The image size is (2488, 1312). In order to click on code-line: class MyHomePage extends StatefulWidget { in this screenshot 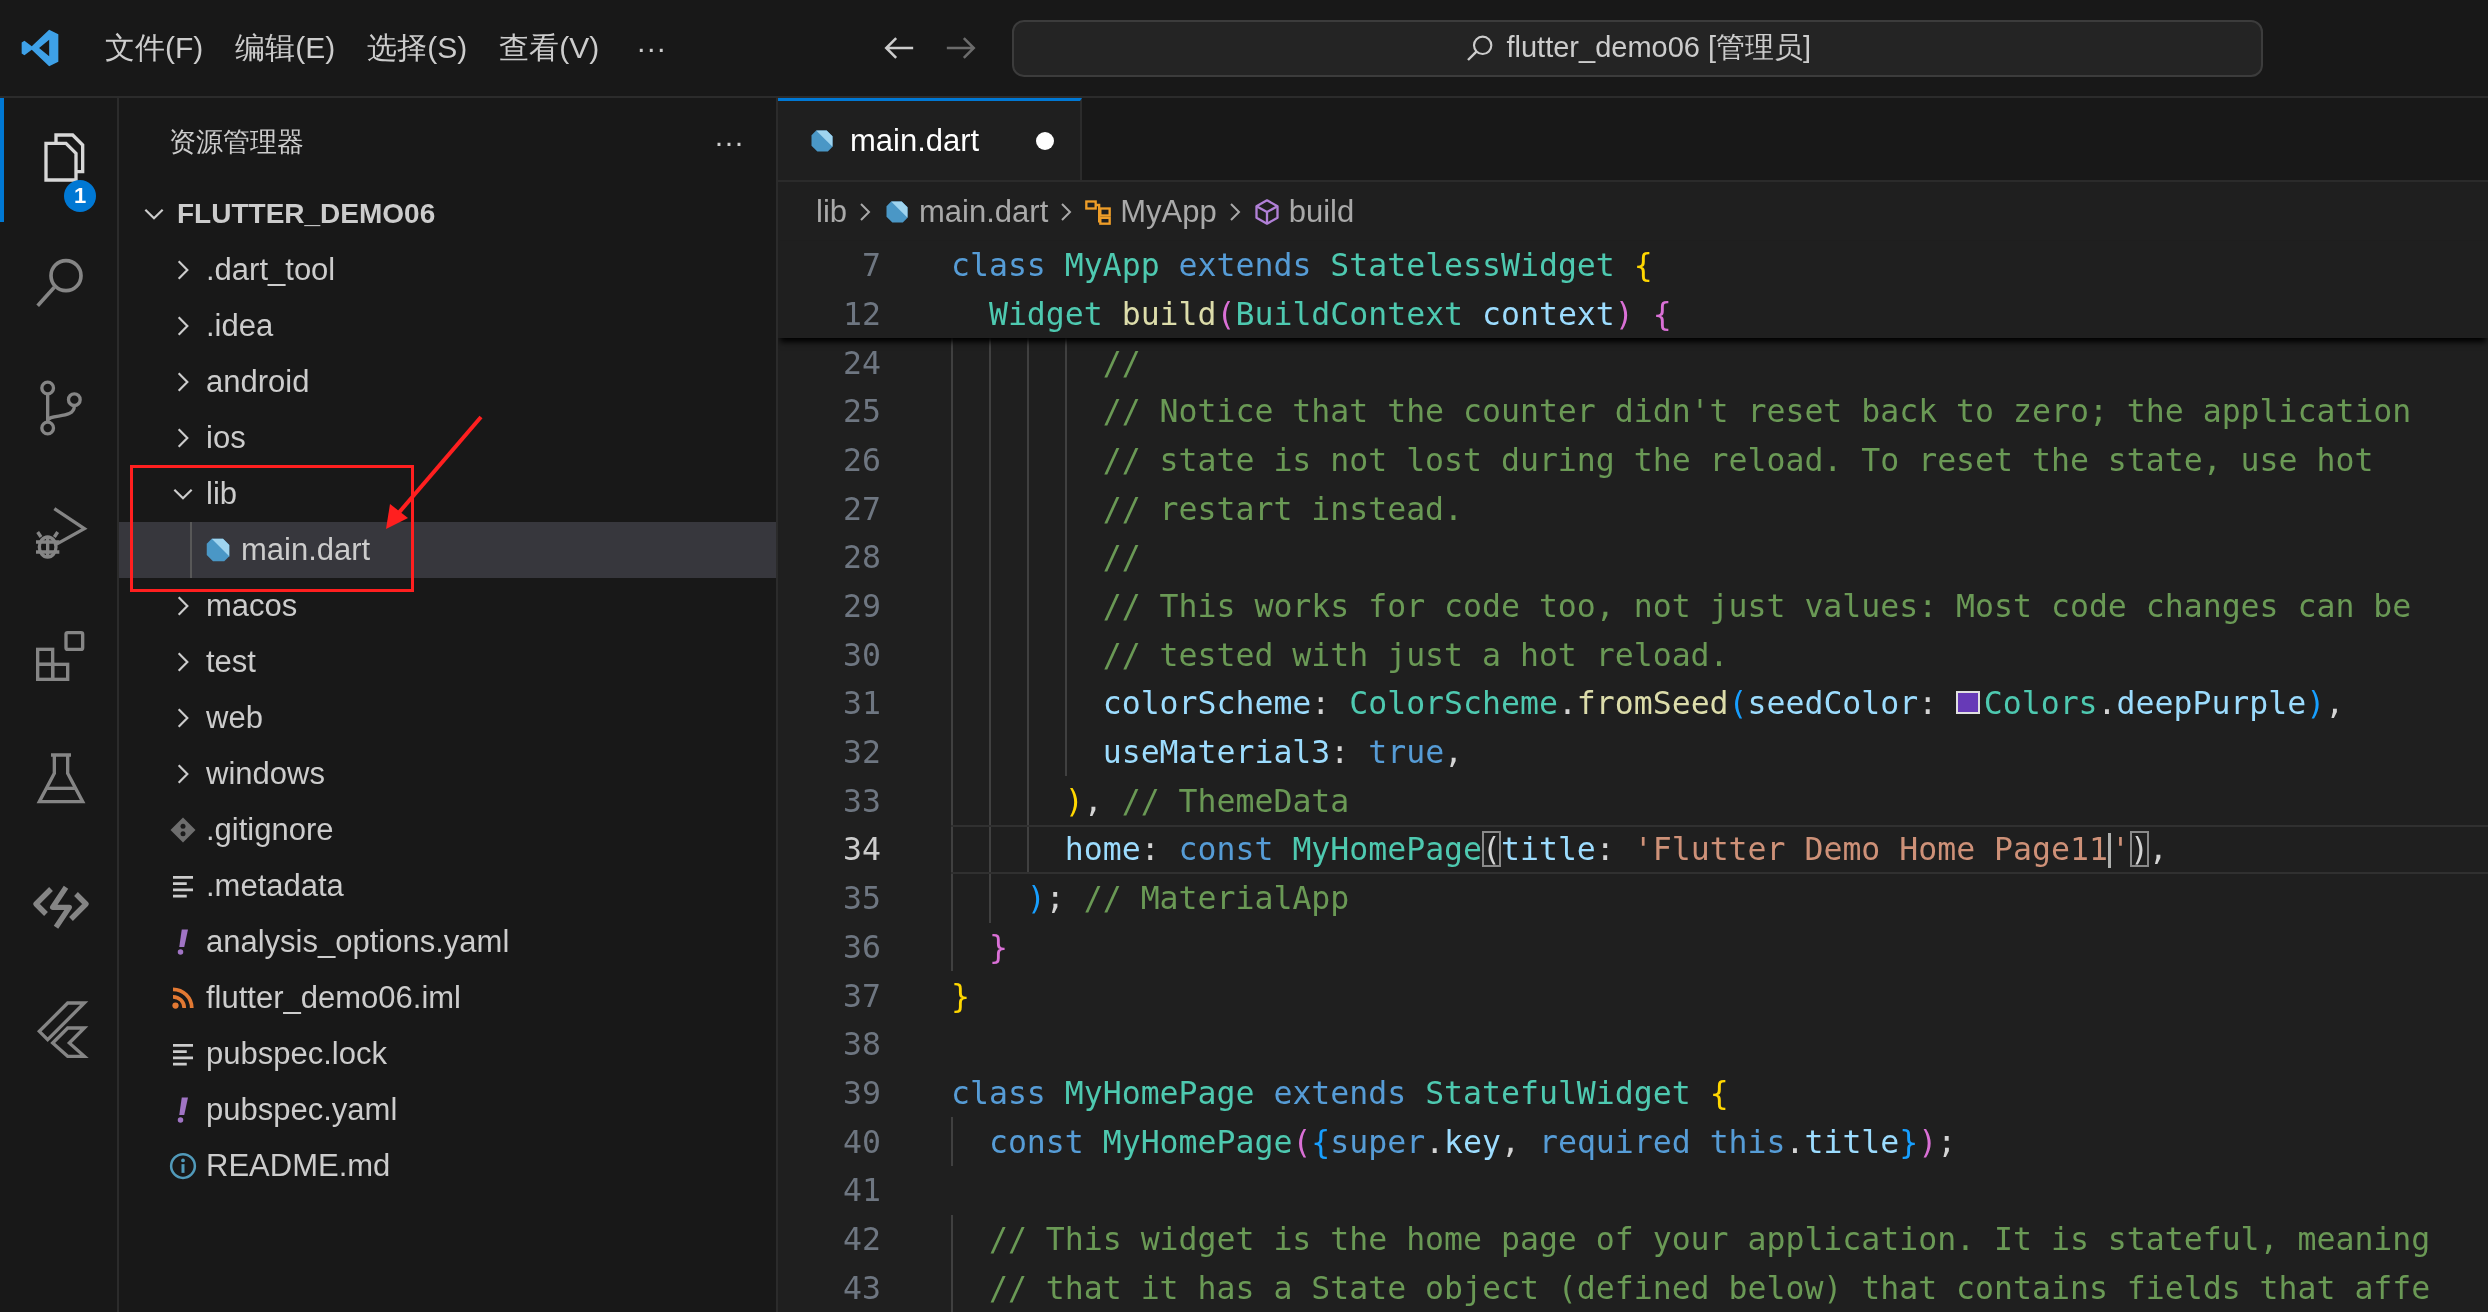, I will do `click(1340, 1093)`.